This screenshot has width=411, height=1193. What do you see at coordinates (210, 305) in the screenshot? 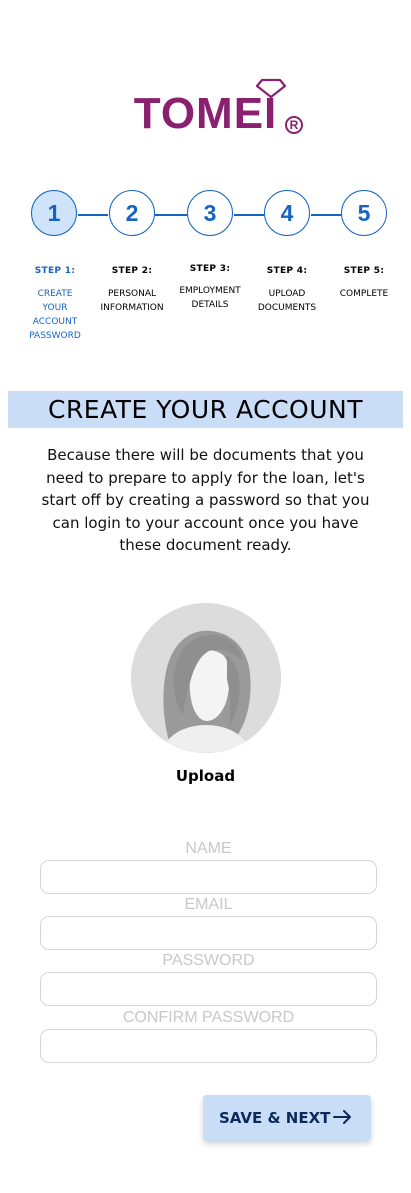
I see `step-3-desc-line: DETAILS` at bounding box center [210, 305].